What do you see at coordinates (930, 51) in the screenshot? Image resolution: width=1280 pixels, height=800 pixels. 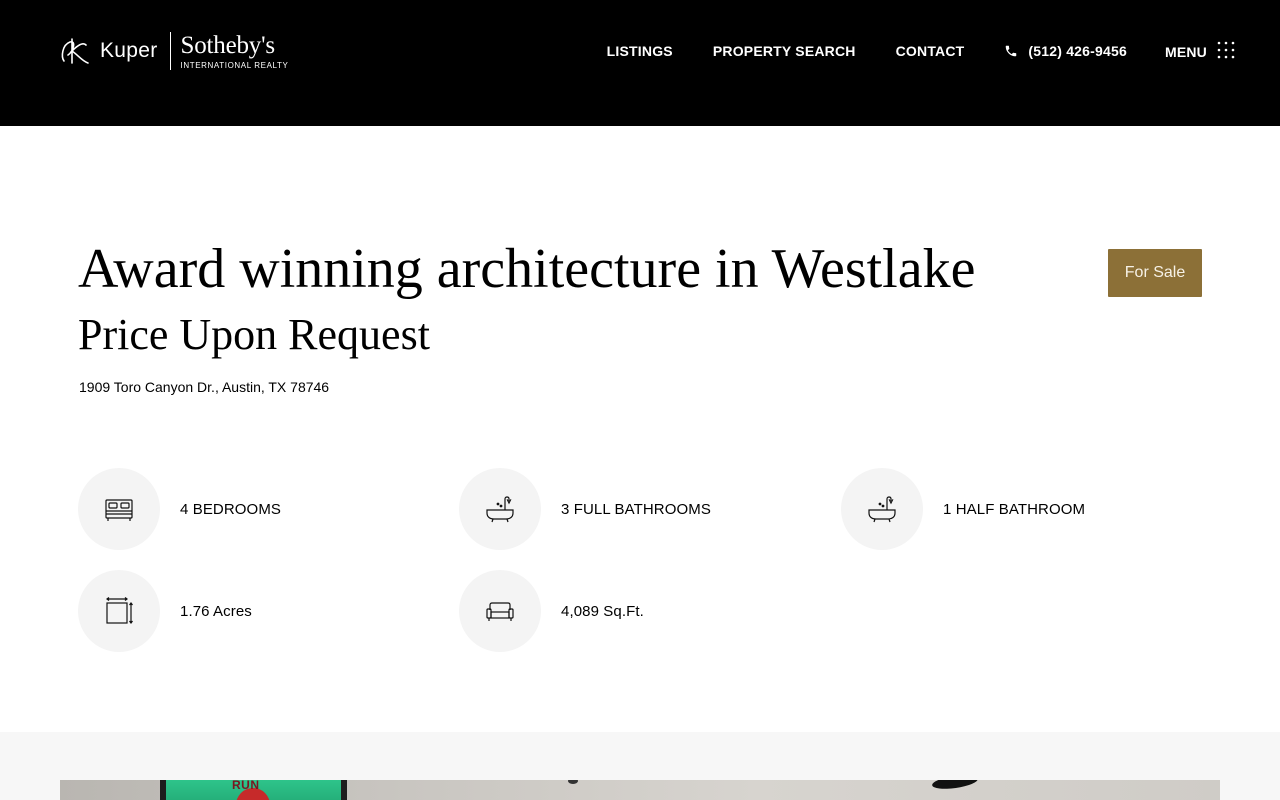 I see `nav-contact-link: CONTACT` at bounding box center [930, 51].